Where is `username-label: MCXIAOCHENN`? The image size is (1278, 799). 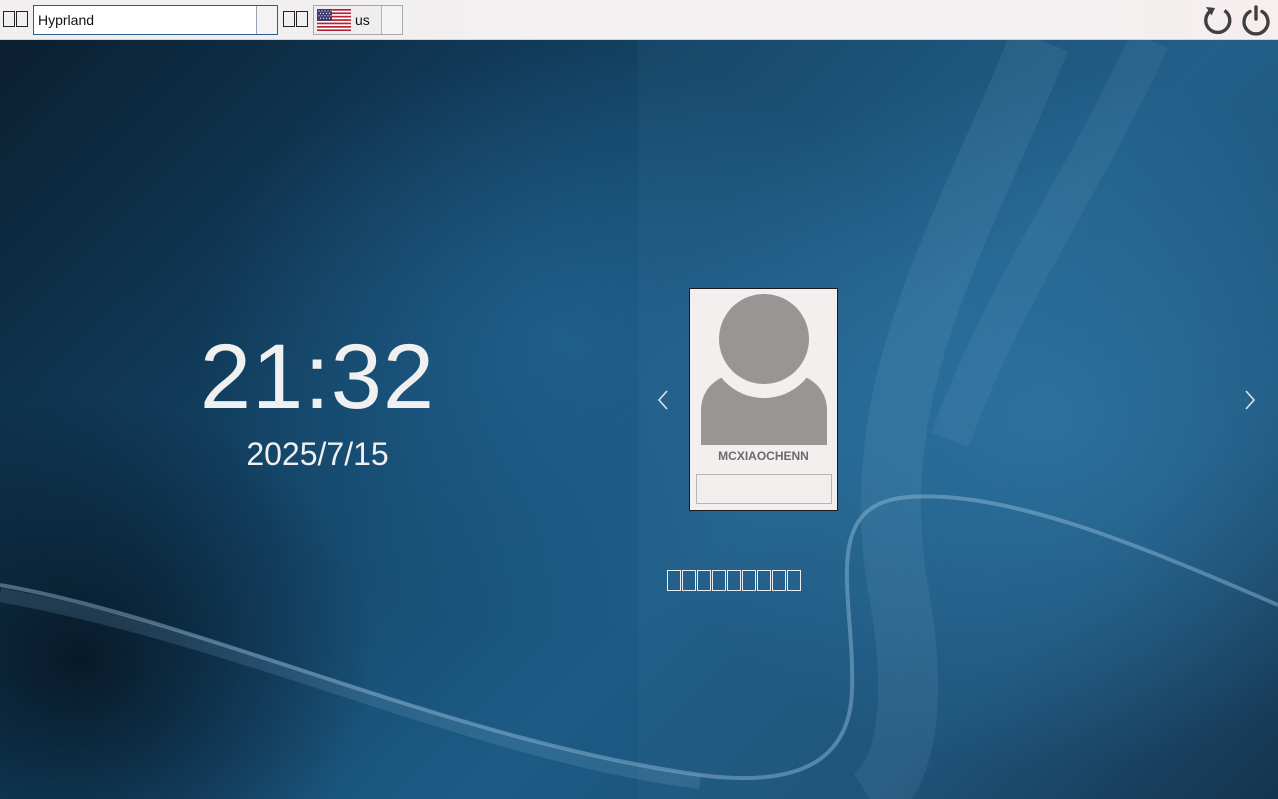
username-label: MCXIAOCHENN is located at coordinates (763, 456).